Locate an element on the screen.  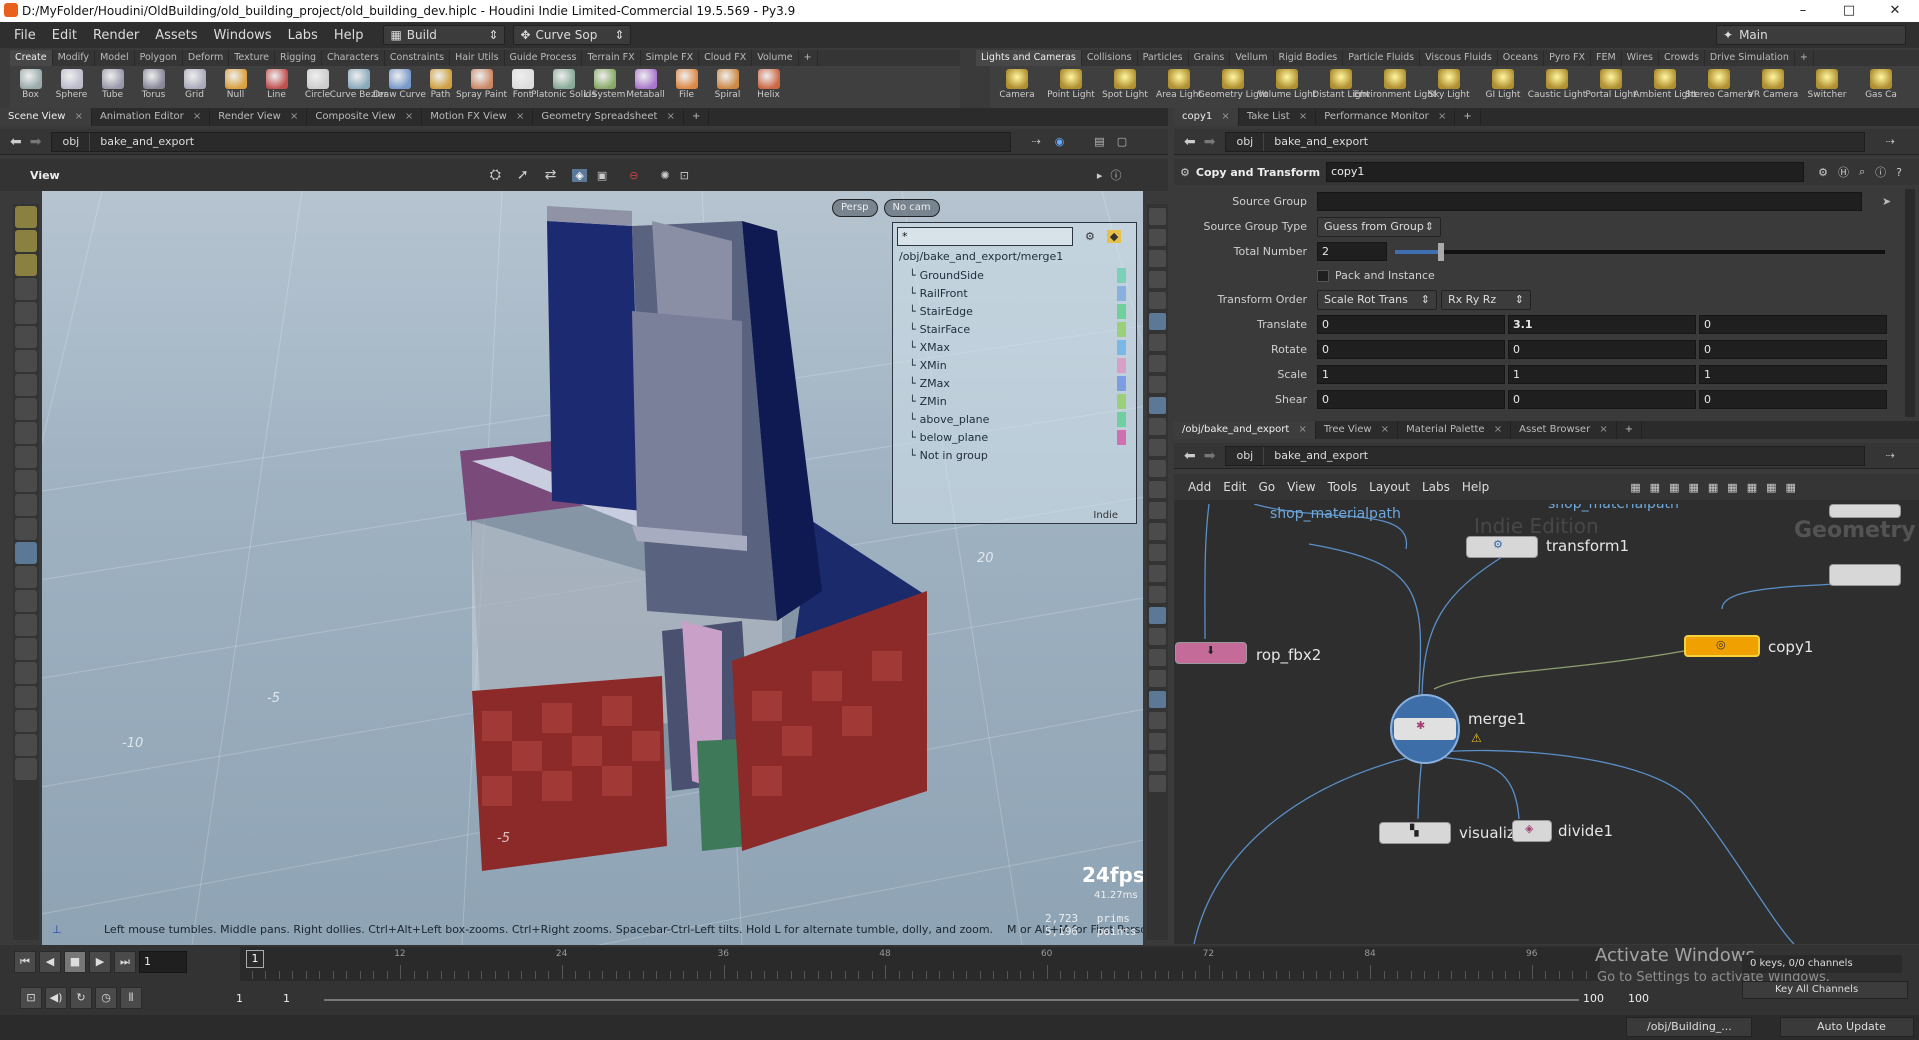
capture-icon: ⊡ is located at coordinates (684, 175).